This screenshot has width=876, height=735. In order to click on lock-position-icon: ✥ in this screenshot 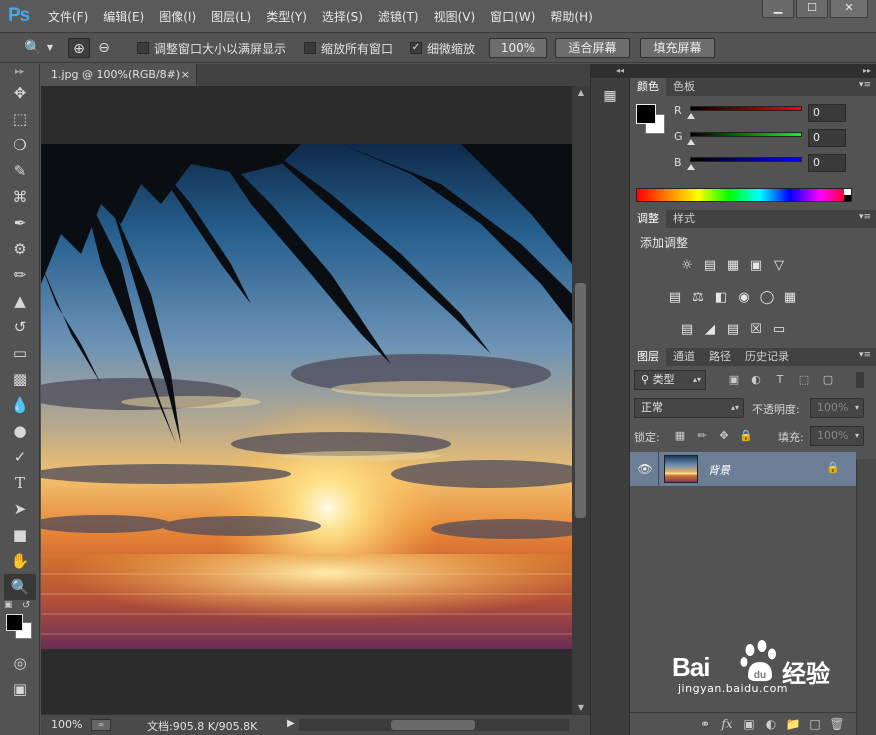, I will do `click(724, 436)`.